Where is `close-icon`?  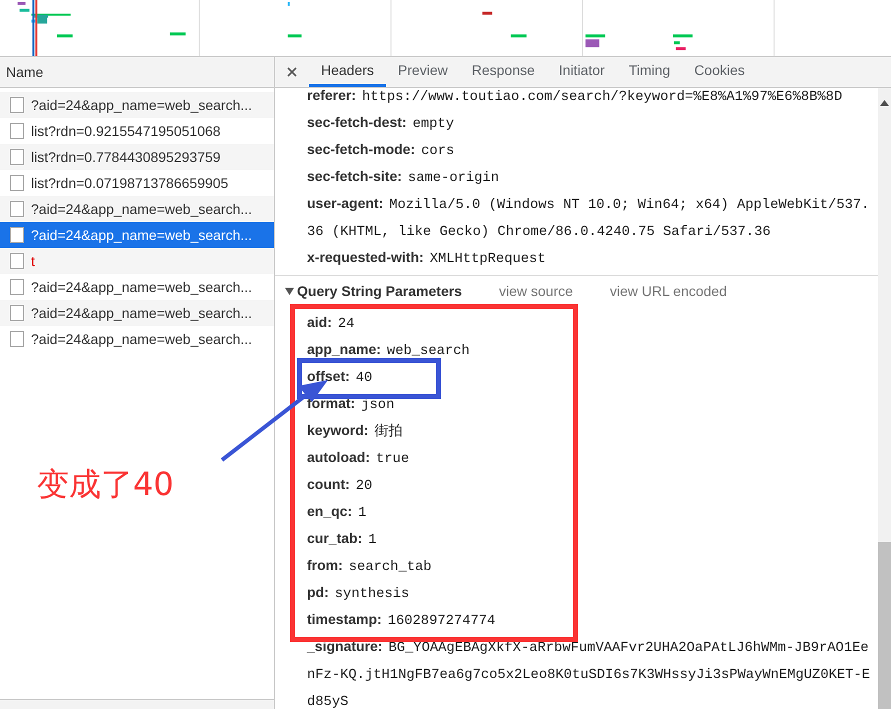
close-icon is located at coordinates (292, 72).